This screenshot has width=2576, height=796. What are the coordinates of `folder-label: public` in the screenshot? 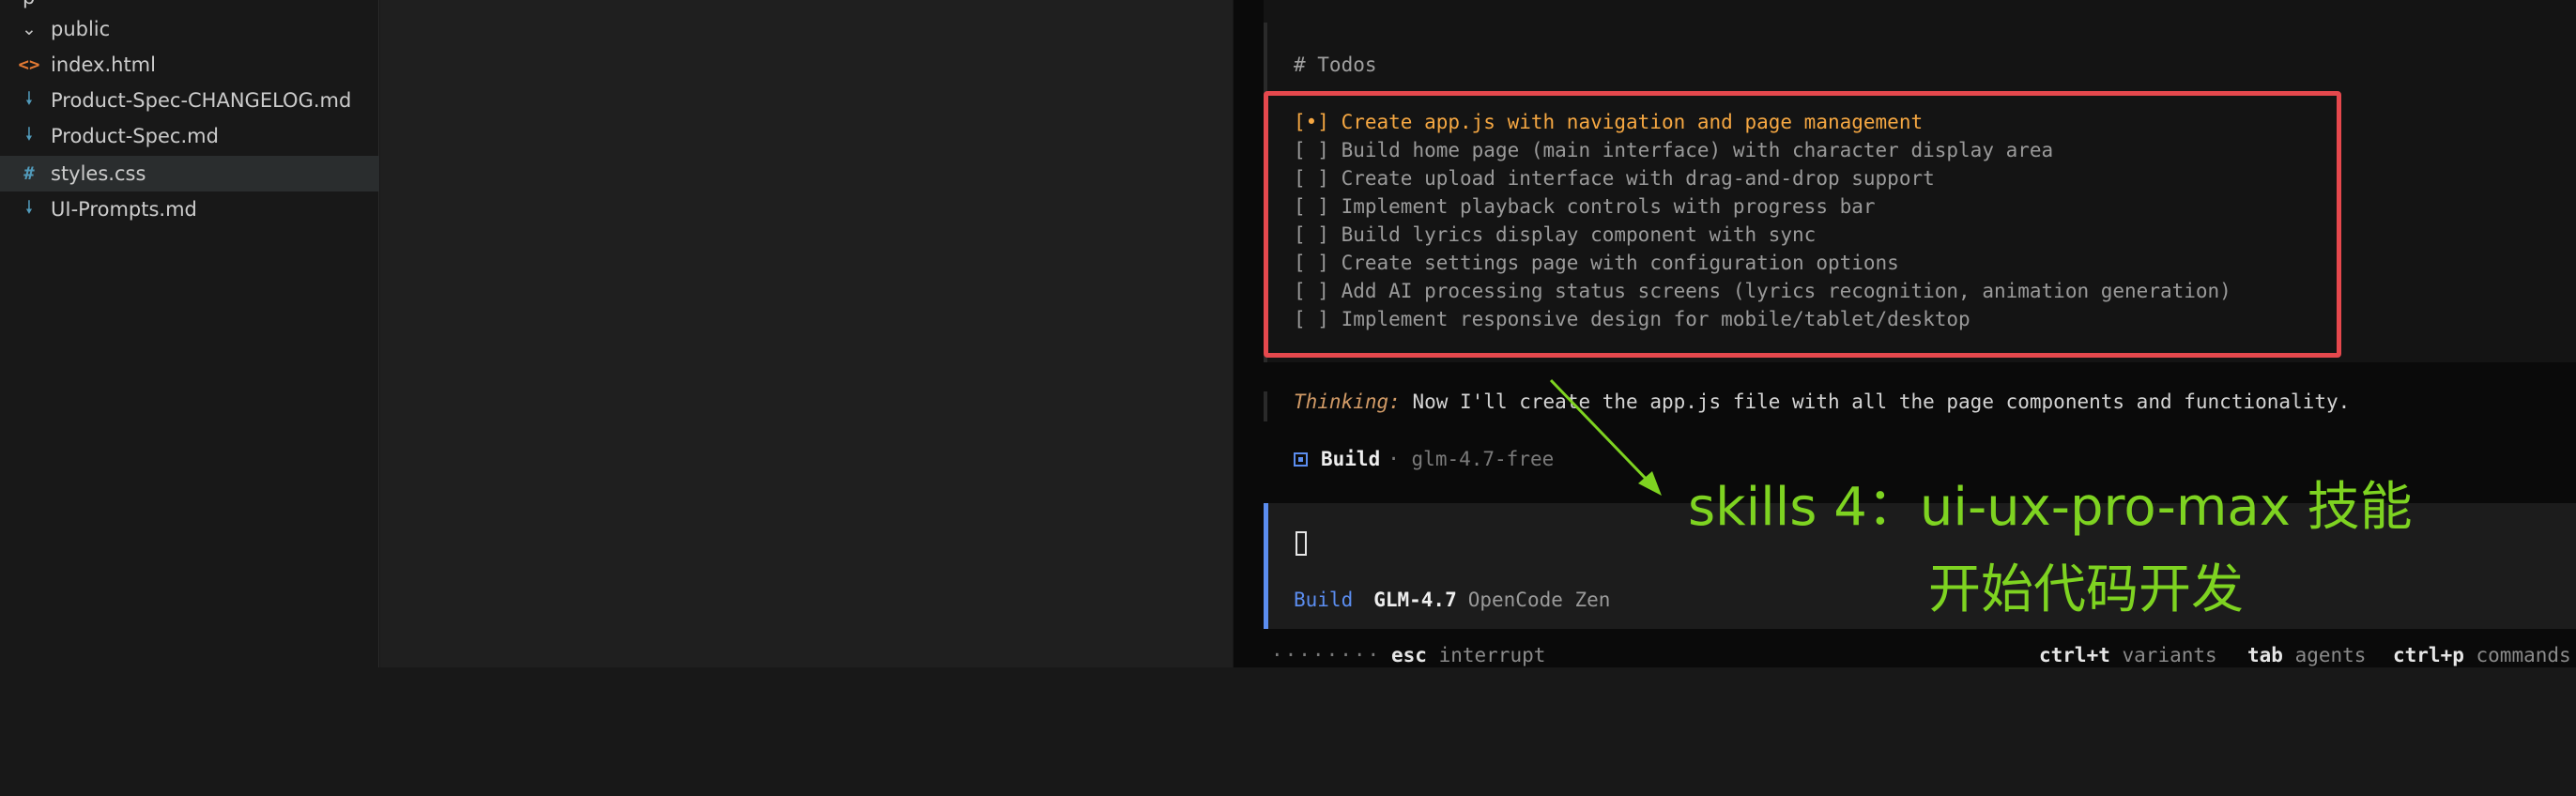 It's located at (81, 29).